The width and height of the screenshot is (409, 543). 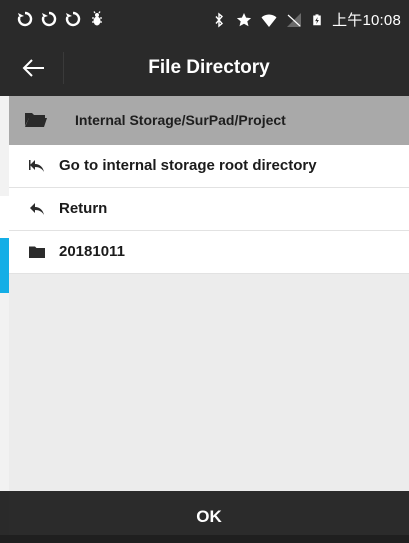 What do you see at coordinates (83, 208) in the screenshot?
I see `list-item-label: Return` at bounding box center [83, 208].